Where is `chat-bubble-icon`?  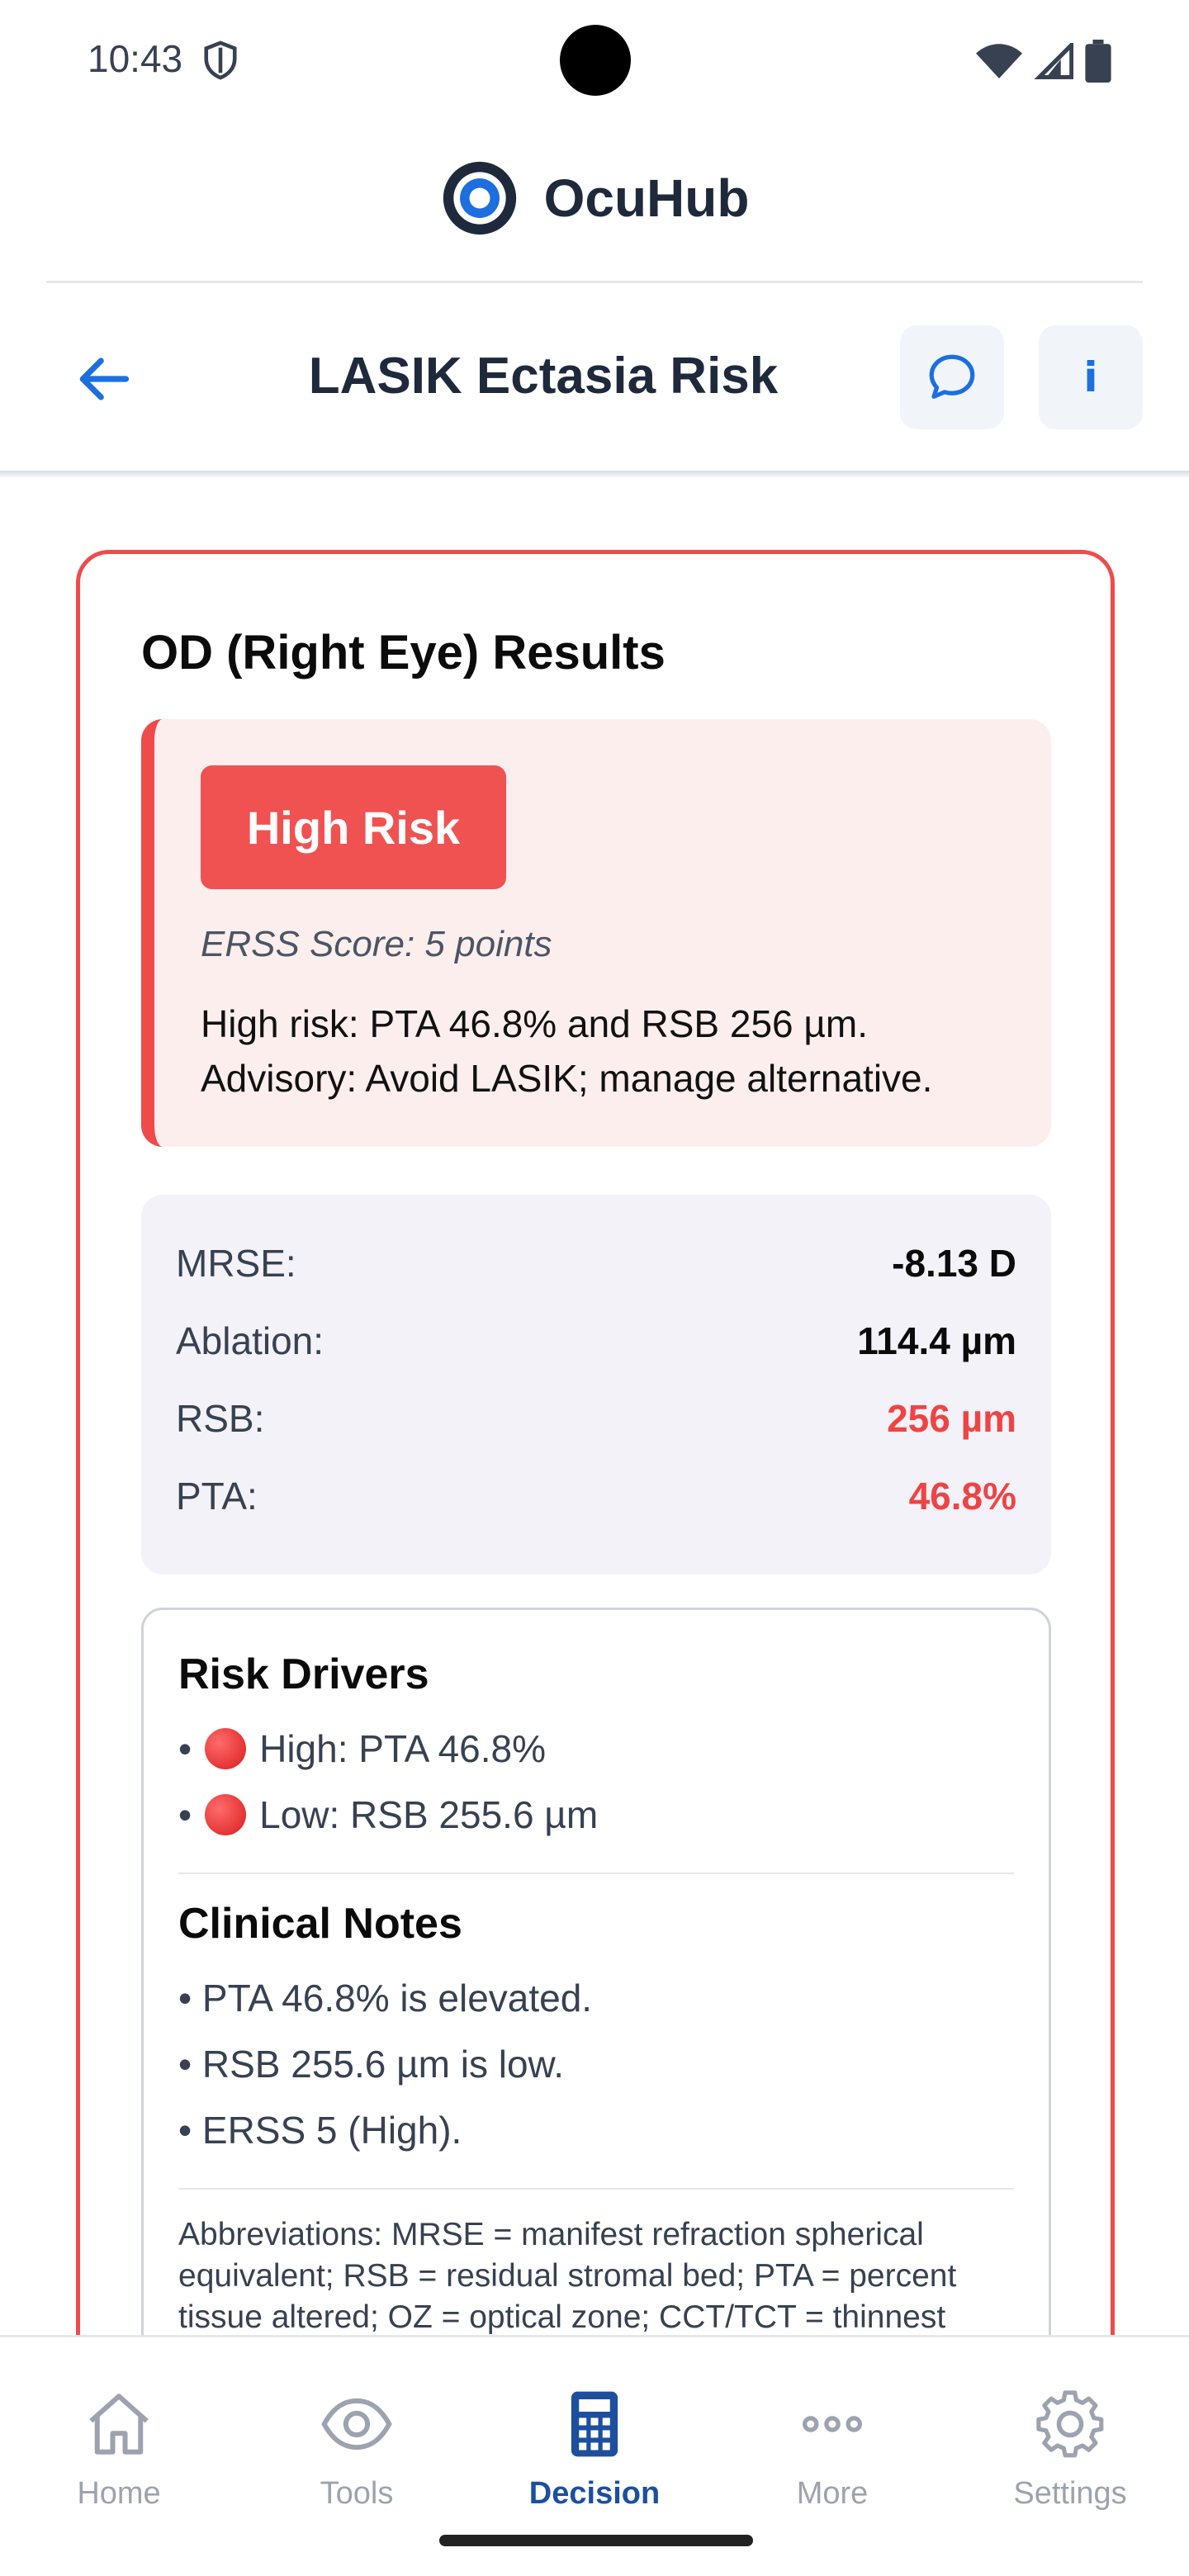
chat-bubble-icon is located at coordinates (952, 376).